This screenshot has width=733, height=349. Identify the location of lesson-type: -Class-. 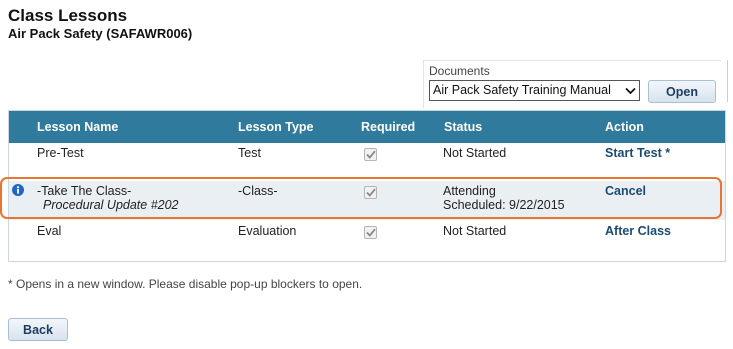
(258, 191).